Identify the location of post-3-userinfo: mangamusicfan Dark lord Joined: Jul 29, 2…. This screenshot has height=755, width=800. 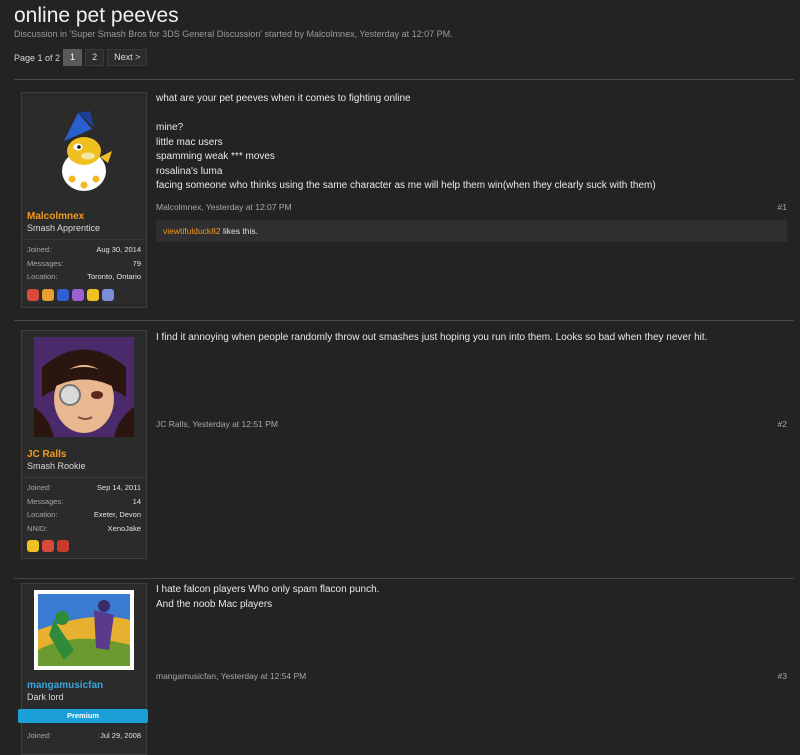
(84, 669).